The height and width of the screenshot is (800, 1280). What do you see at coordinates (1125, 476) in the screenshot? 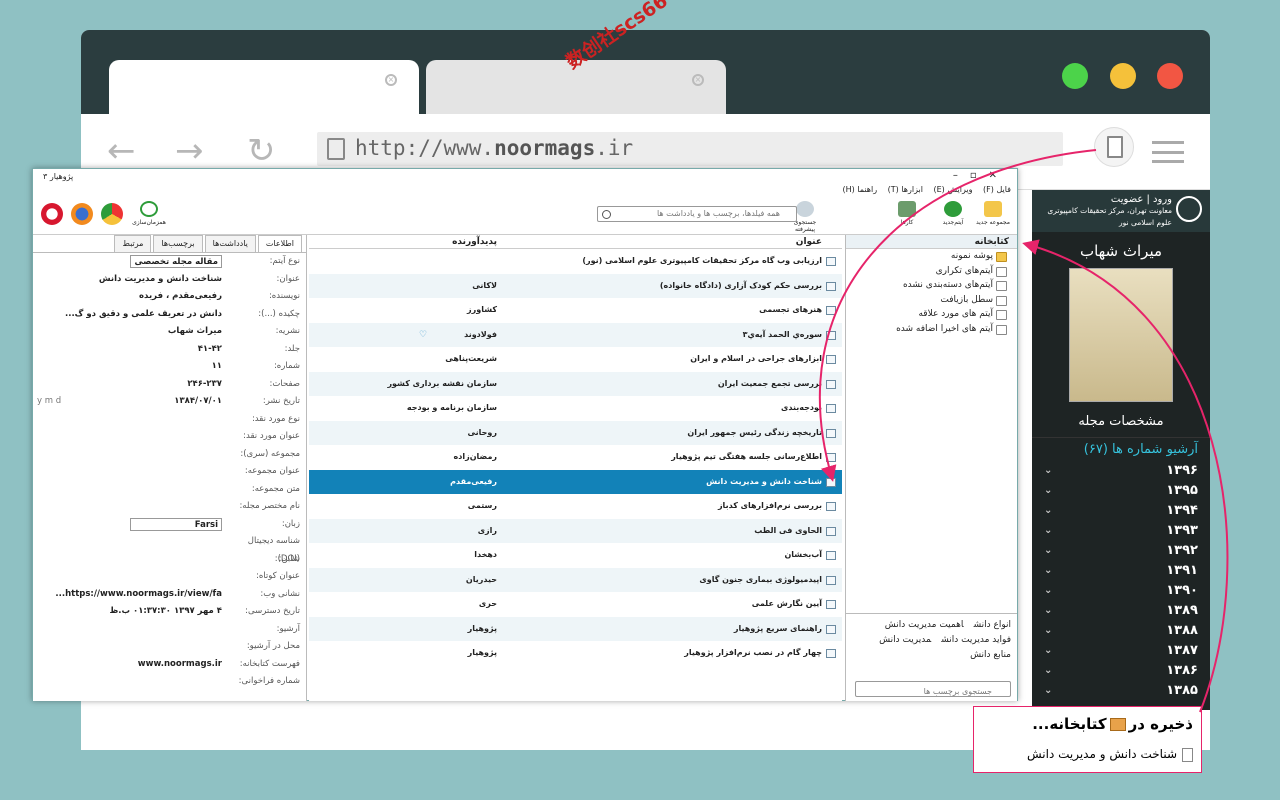
I see `arrow-to-library` at bounding box center [1125, 476].